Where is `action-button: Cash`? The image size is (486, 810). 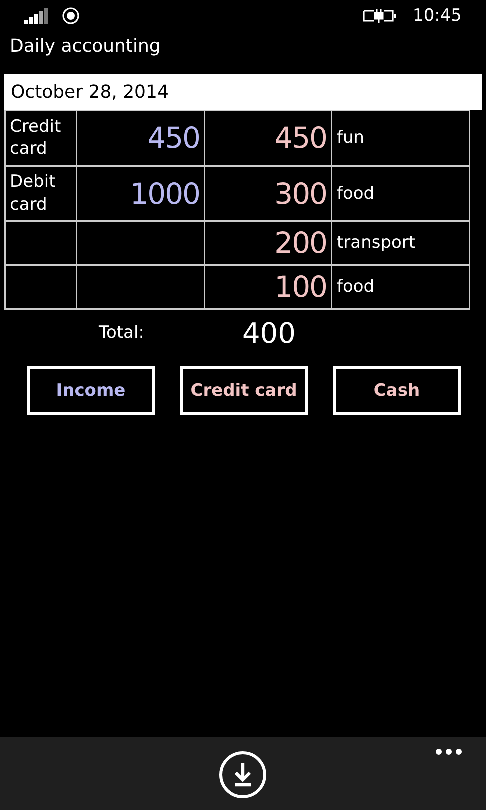
action-button: Cash is located at coordinates (397, 390).